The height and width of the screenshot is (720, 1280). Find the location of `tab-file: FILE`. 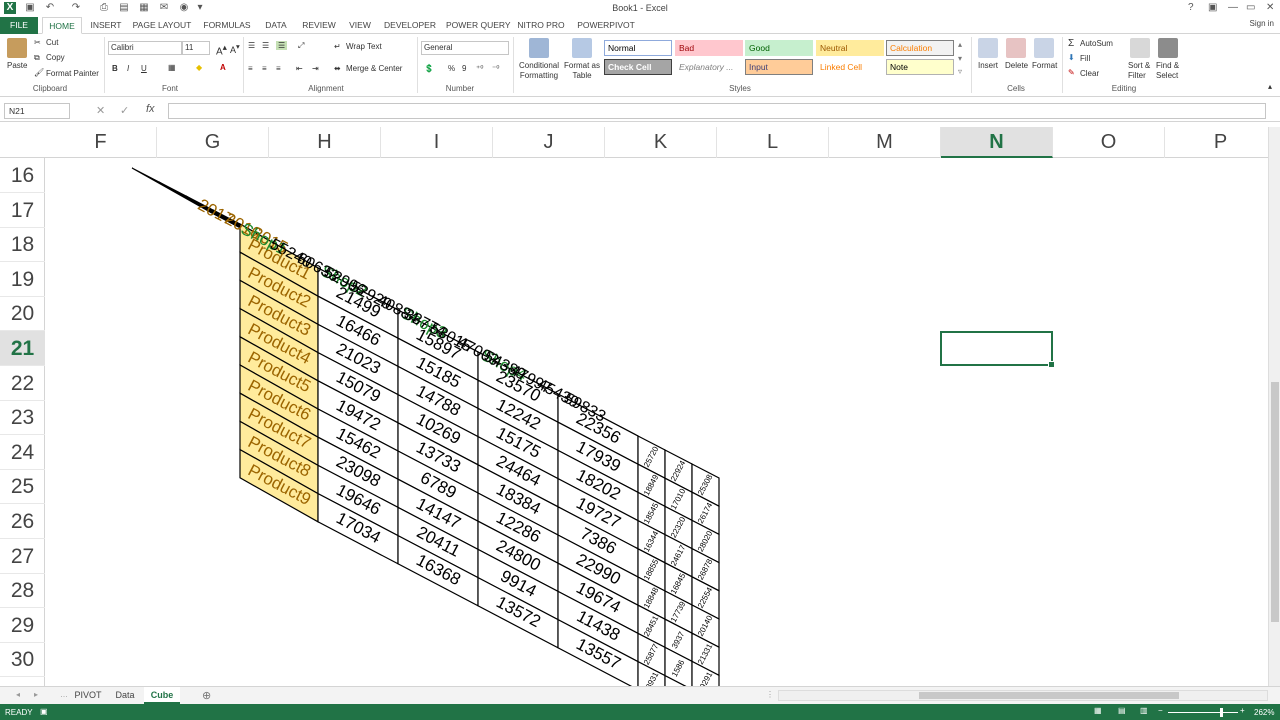

tab-file: FILE is located at coordinates (19, 25).